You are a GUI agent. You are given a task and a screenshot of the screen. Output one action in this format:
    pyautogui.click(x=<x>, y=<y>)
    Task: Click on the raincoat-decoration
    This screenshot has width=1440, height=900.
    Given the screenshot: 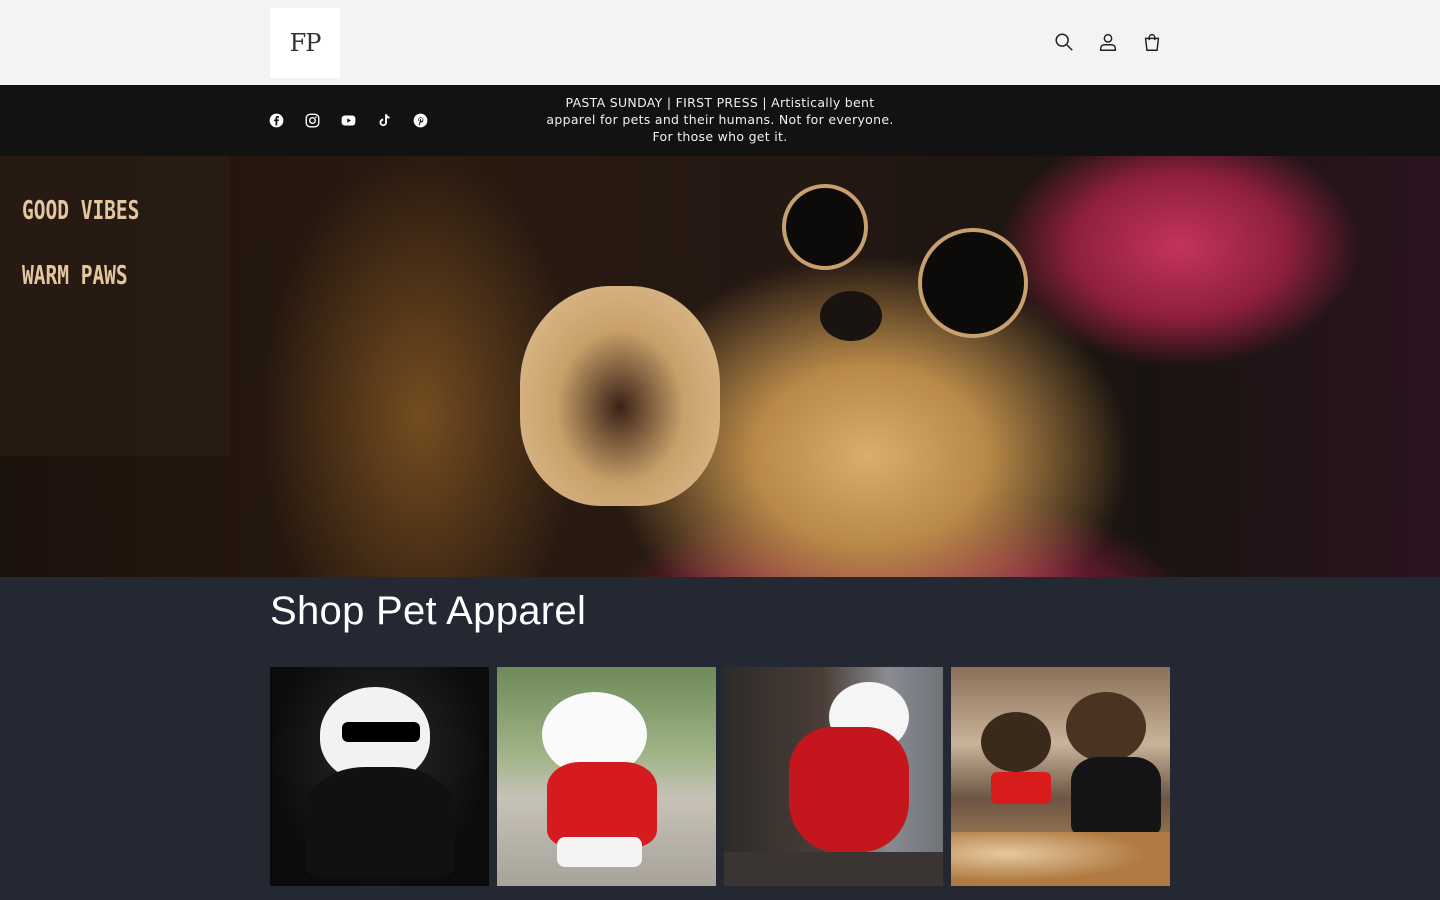 What is the action you would take?
    pyautogui.click(x=849, y=789)
    